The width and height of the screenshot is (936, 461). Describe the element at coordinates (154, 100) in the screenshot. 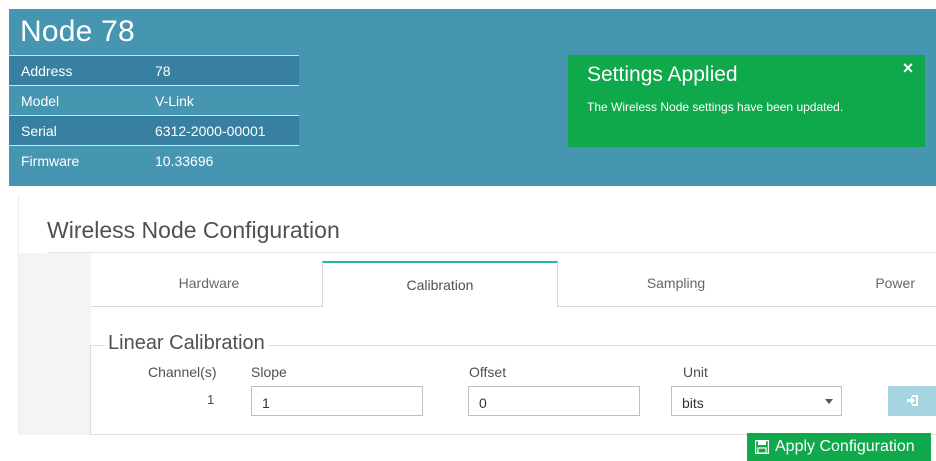

I see `info-row-model: Model V-Link` at that location.